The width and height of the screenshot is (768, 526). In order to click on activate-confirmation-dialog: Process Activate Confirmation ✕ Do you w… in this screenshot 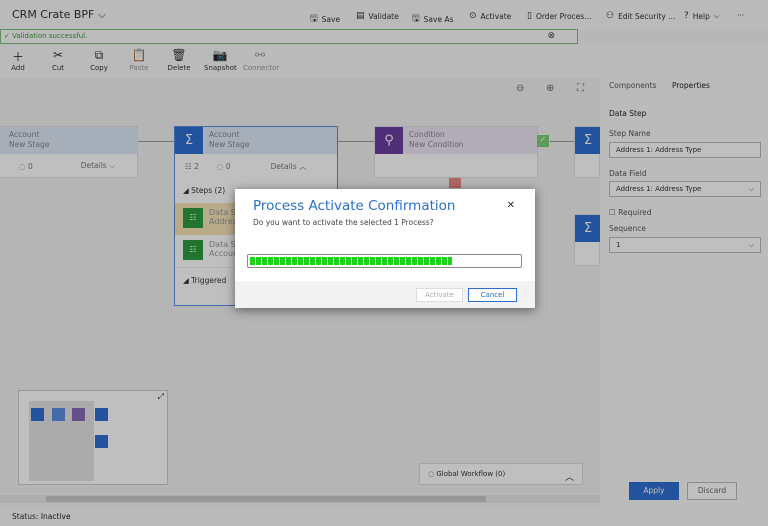, I will do `click(385, 248)`.